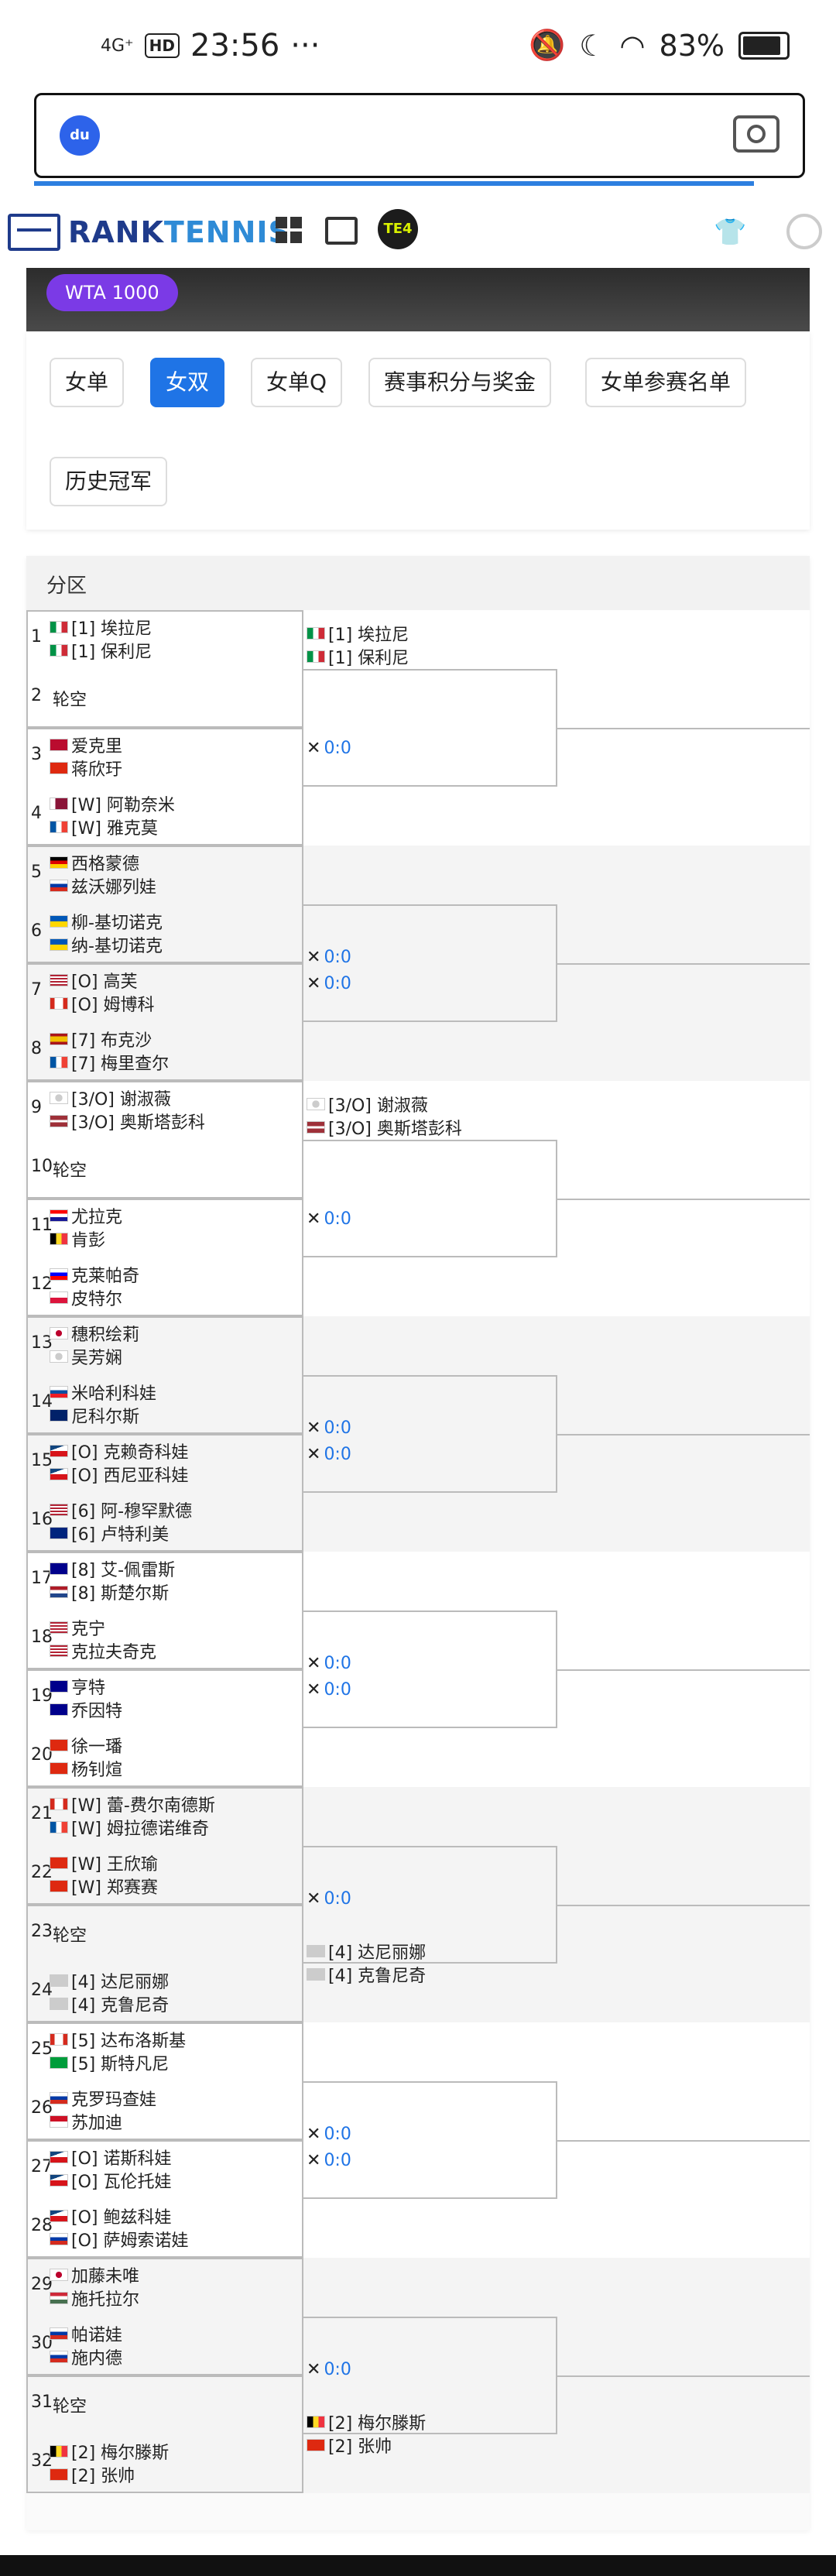 The width and height of the screenshot is (836, 2576). Describe the element at coordinates (103, 1392) in the screenshot. I see `player-name: 米哈利科娃` at that location.